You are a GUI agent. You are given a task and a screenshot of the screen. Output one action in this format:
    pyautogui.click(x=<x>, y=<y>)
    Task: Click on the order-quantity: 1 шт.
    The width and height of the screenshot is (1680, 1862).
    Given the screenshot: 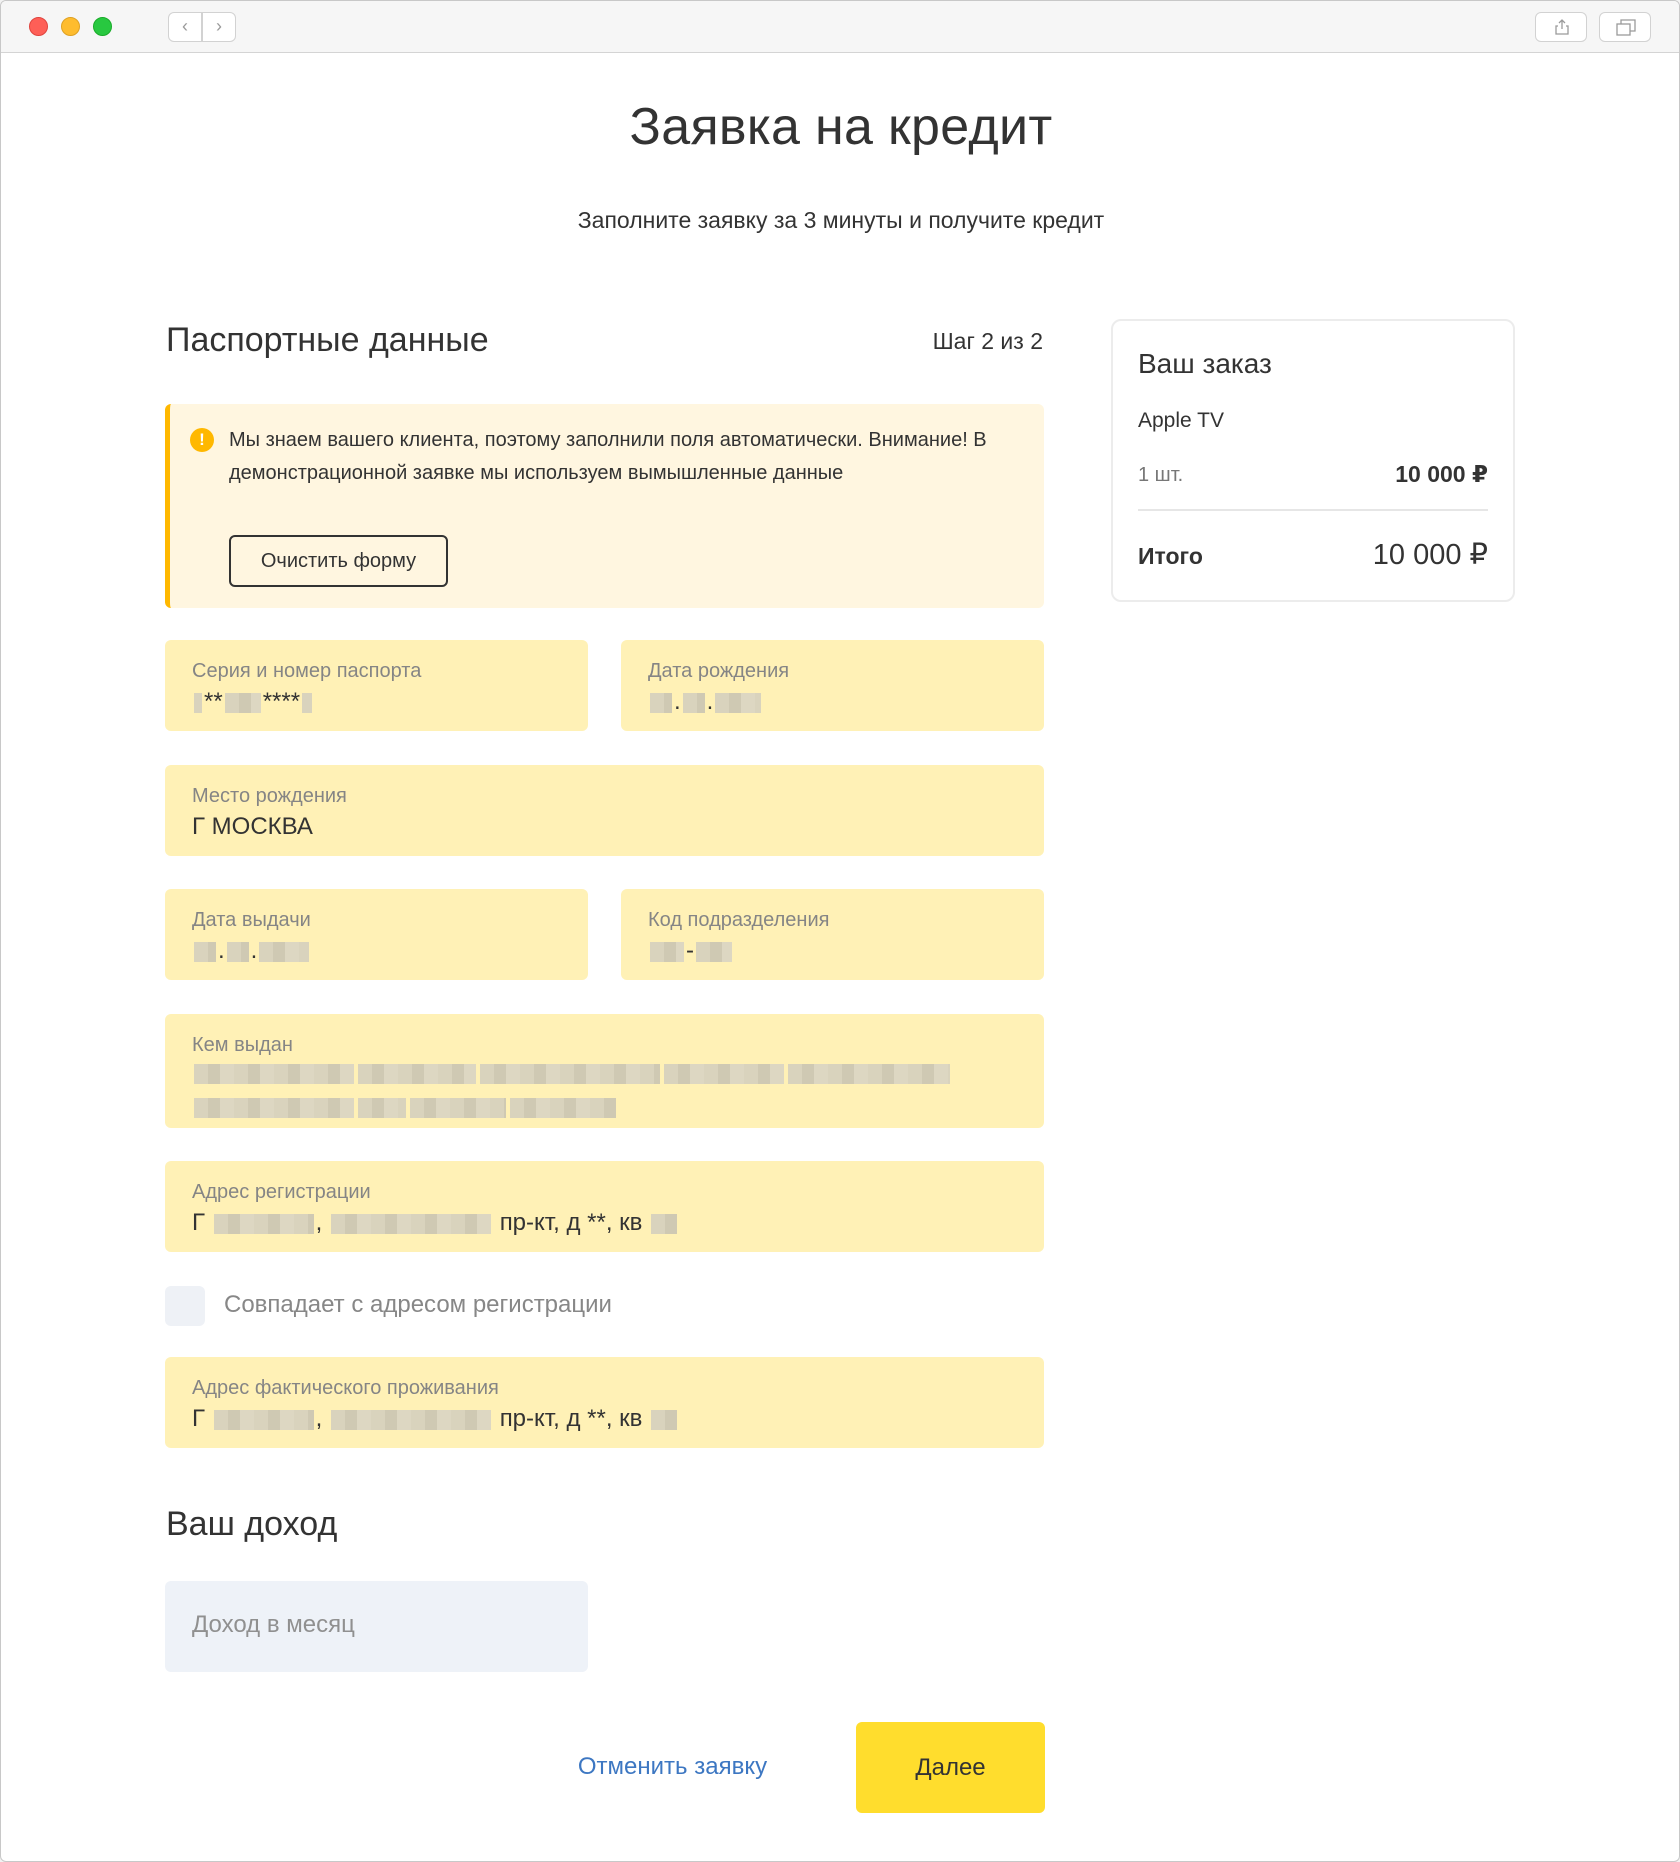 What is the action you would take?
    pyautogui.click(x=1161, y=475)
    